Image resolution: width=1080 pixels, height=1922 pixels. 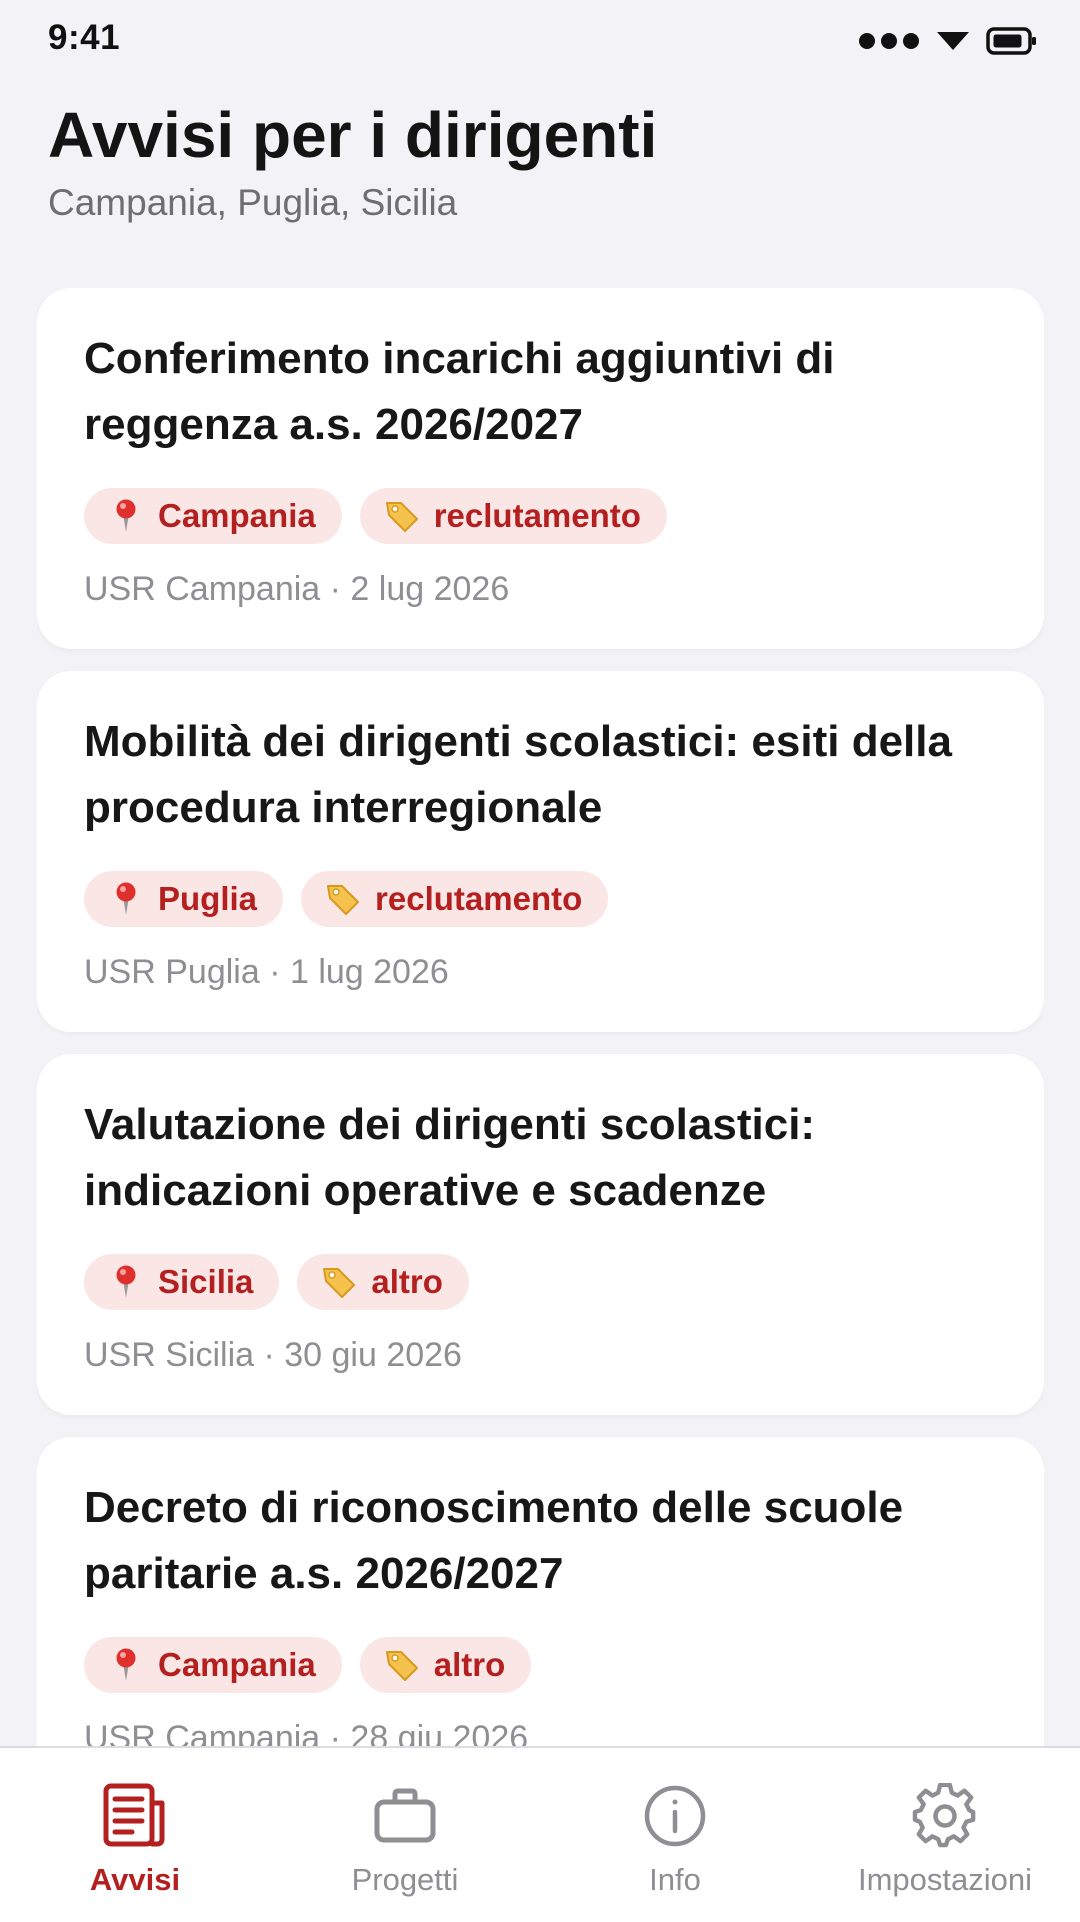 I want to click on notice-meta: USR Campania · 28 giu 2026, so click(x=306, y=1733).